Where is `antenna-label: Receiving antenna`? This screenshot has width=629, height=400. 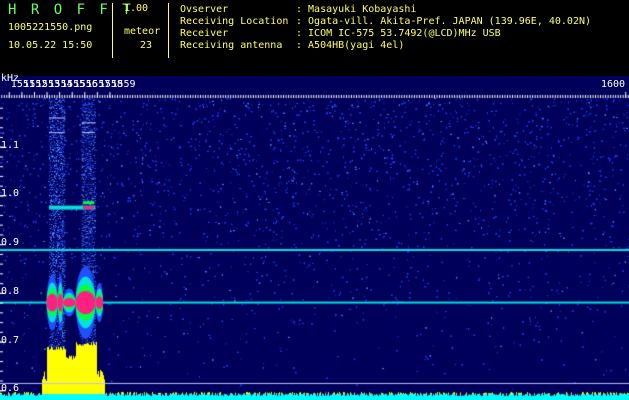
antenna-label: Receiving antenna is located at coordinates (231, 45).